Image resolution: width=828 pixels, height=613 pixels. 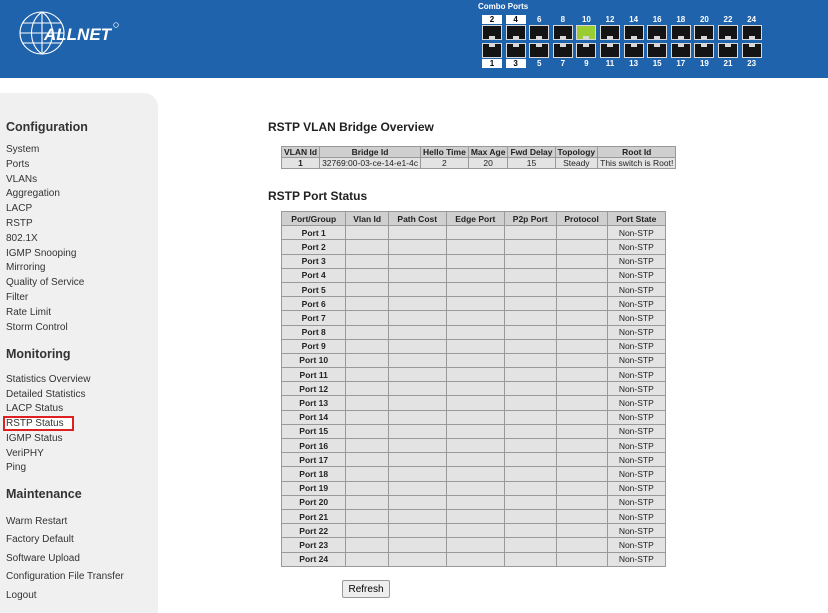 What do you see at coordinates (44, 494) in the screenshot?
I see `nav-section-maintenance: Maintenance` at bounding box center [44, 494].